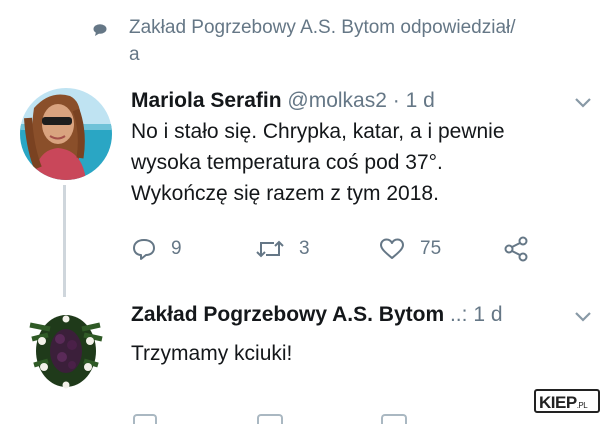  Describe the element at coordinates (458, 314) in the screenshot. I see `truncation-ellipsis: ..:` at that location.